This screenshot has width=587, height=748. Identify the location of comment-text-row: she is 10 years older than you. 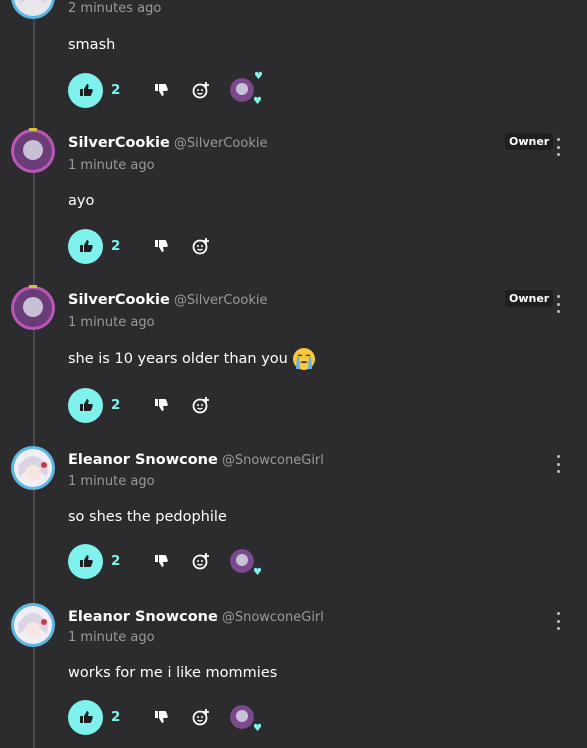
(192, 359).